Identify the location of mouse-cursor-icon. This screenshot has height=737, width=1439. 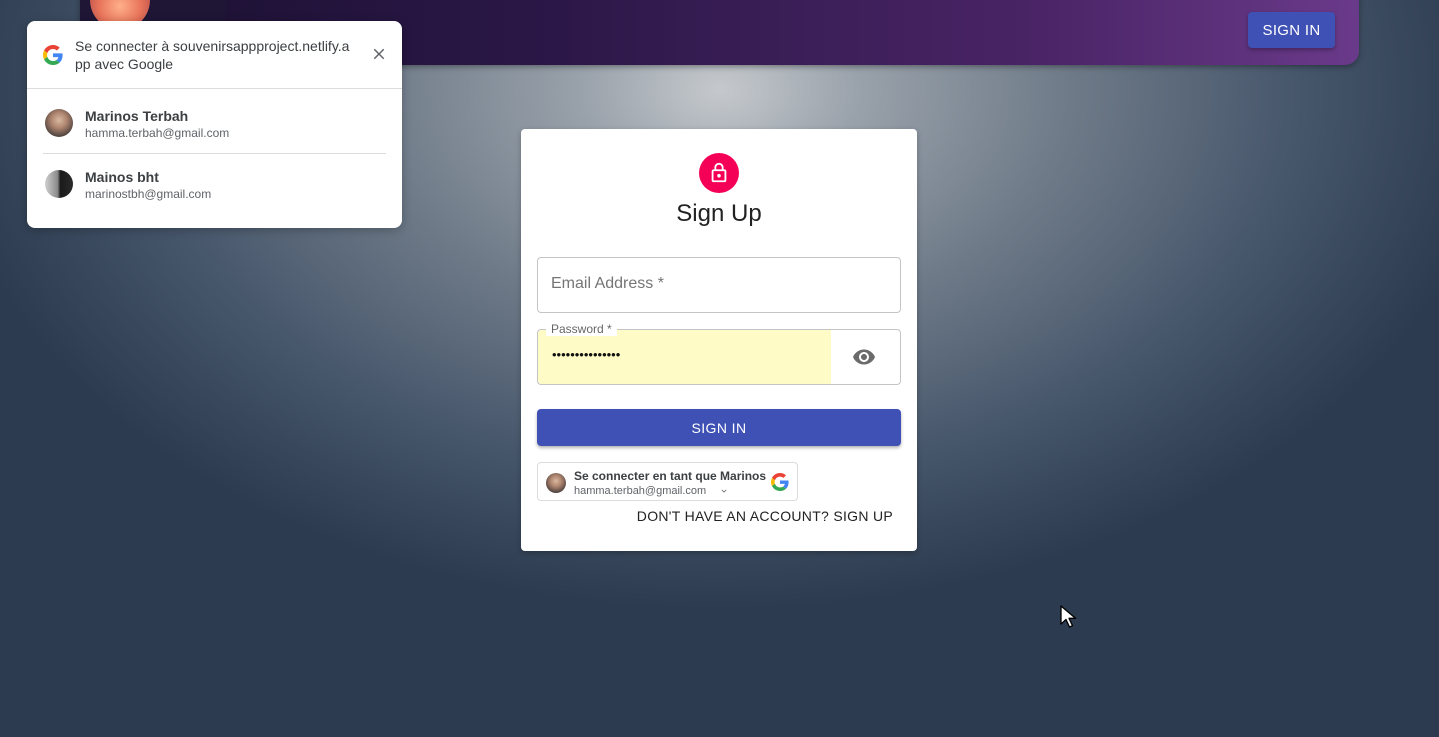
(1068, 616).